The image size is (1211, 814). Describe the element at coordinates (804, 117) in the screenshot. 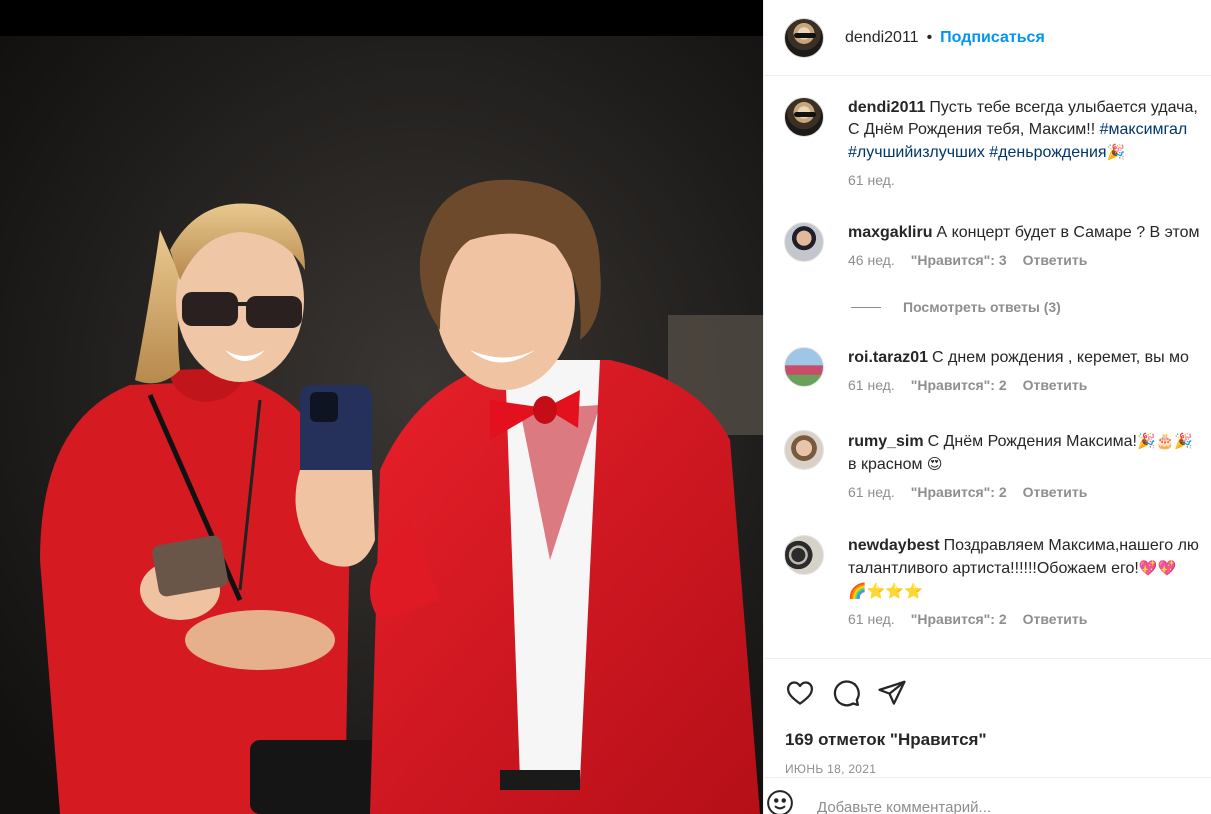

I see `caption-avatar` at that location.